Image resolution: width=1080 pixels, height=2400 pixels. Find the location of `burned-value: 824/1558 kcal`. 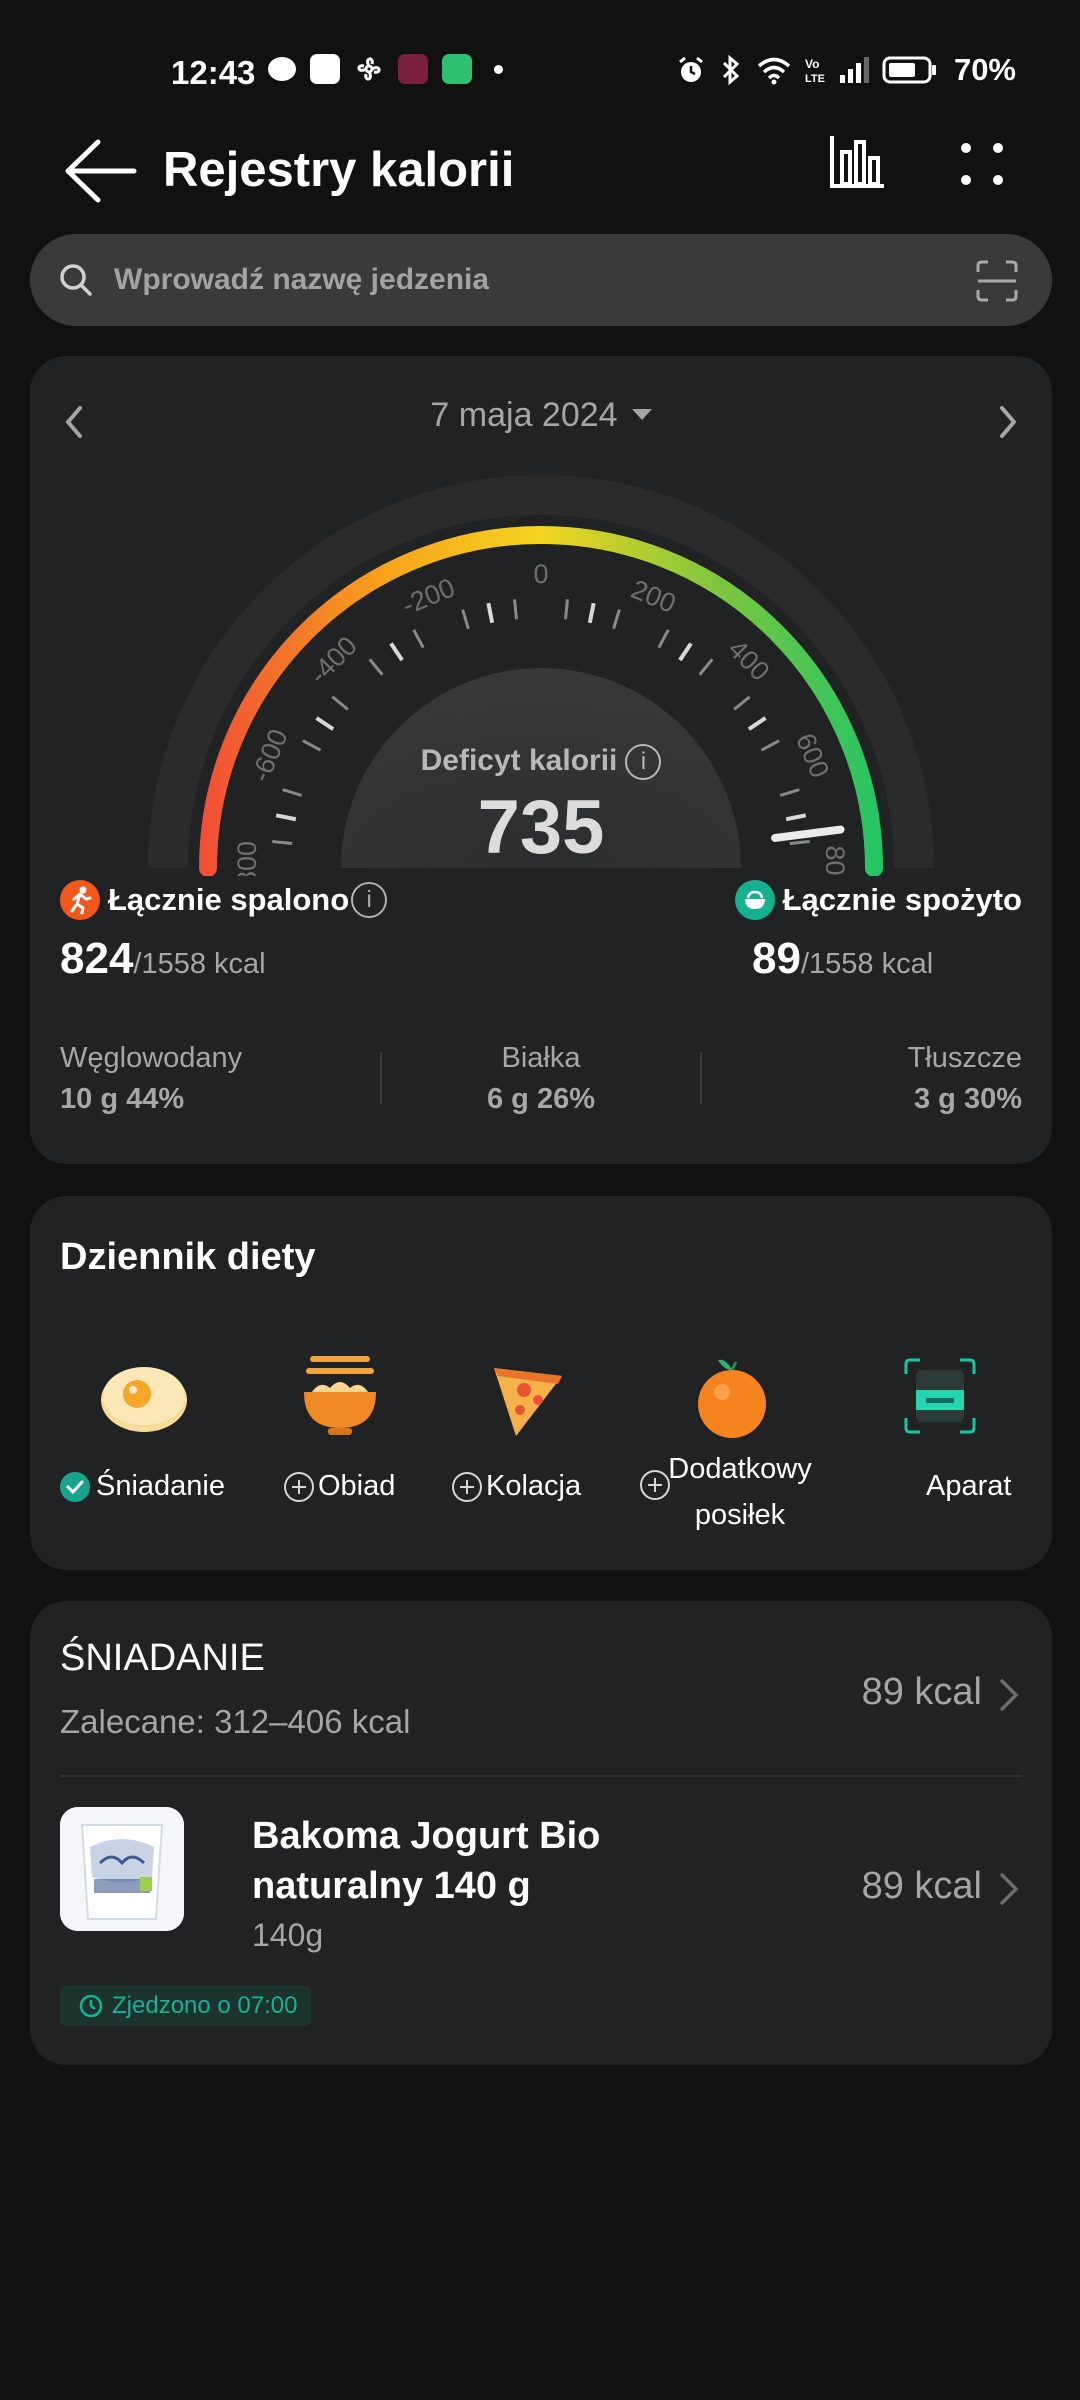

burned-value: 824/1558 kcal is located at coordinates (163, 959).